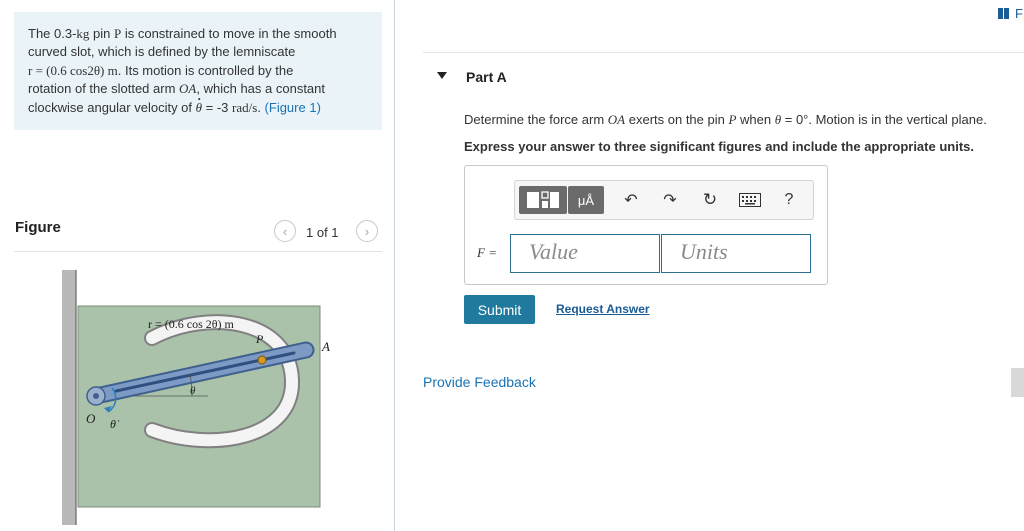 The width and height of the screenshot is (1024, 531). What do you see at coordinates (52, 33) in the screenshot?
I see `problem-text: The 0.3-` at bounding box center [52, 33].